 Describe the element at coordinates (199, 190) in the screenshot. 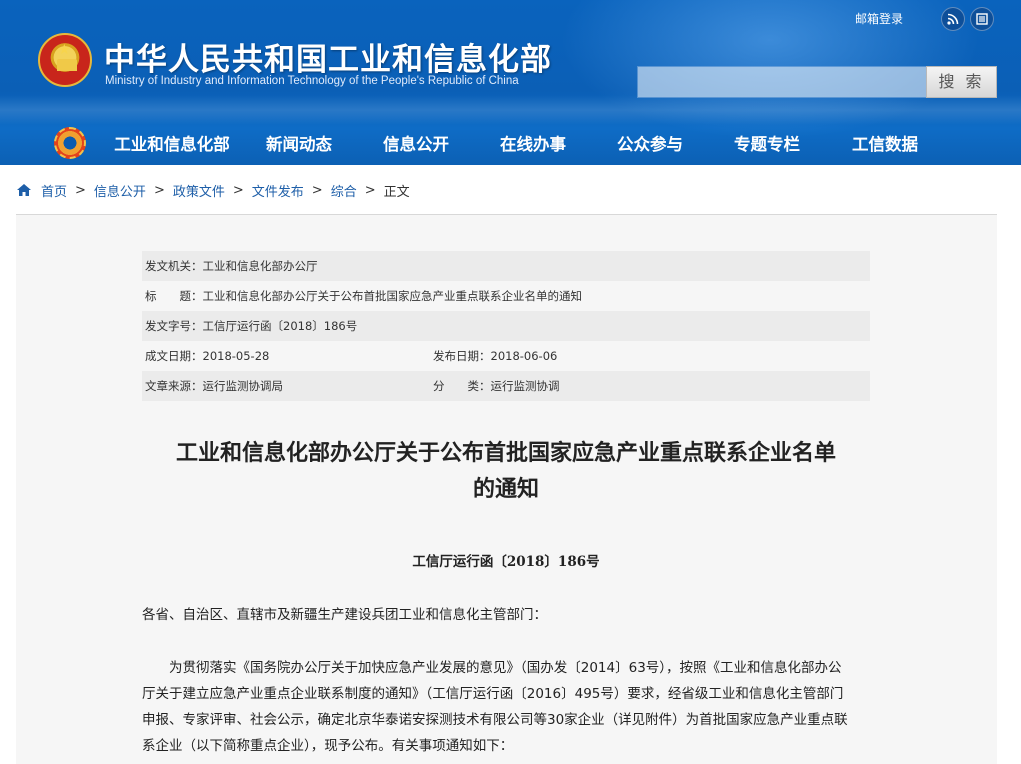

I see `breadcrumb-policy-documents: 政策文件` at that location.